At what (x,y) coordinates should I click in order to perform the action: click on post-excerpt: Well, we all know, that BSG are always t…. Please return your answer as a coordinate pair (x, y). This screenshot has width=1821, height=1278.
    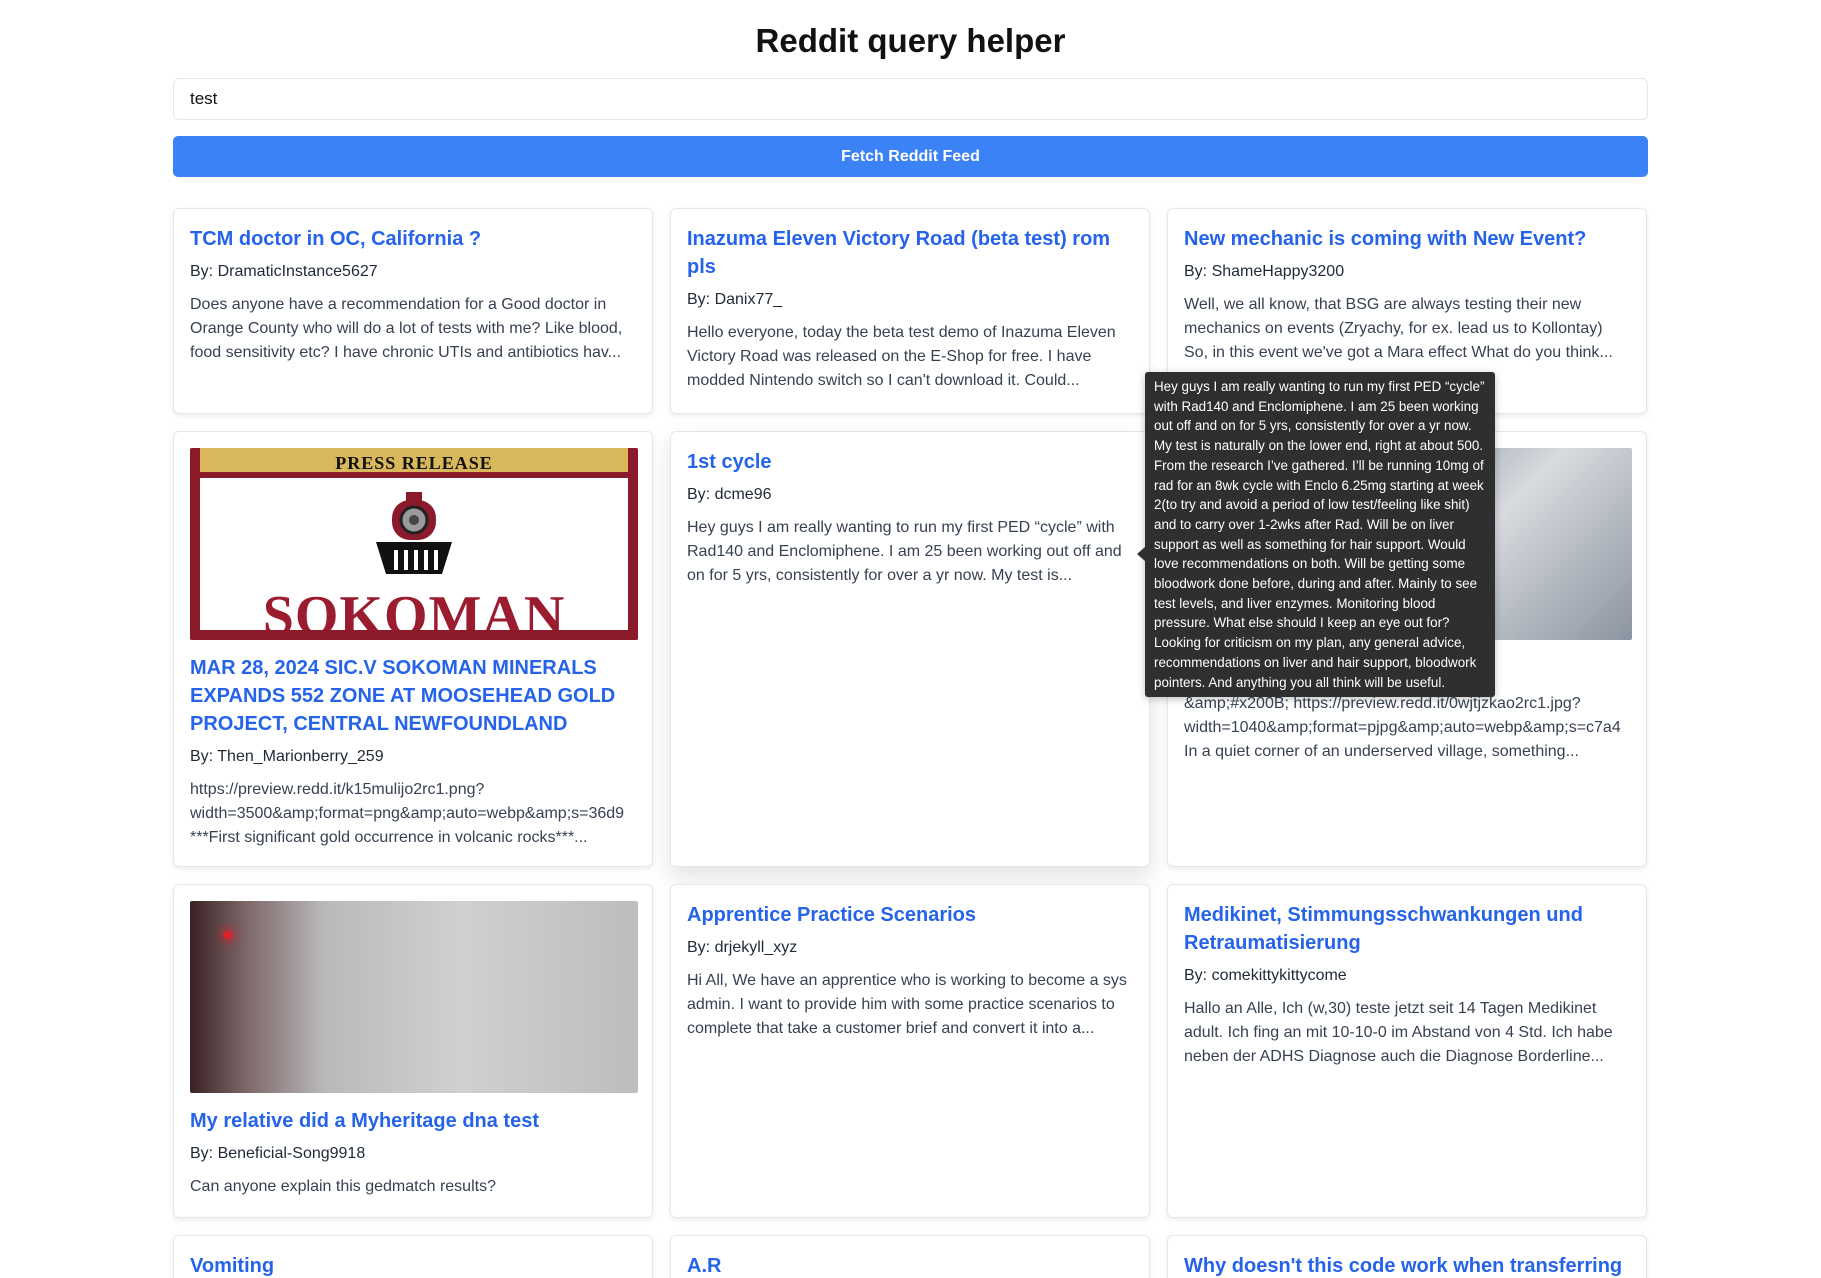
    Looking at the image, I should click on (1398, 328).